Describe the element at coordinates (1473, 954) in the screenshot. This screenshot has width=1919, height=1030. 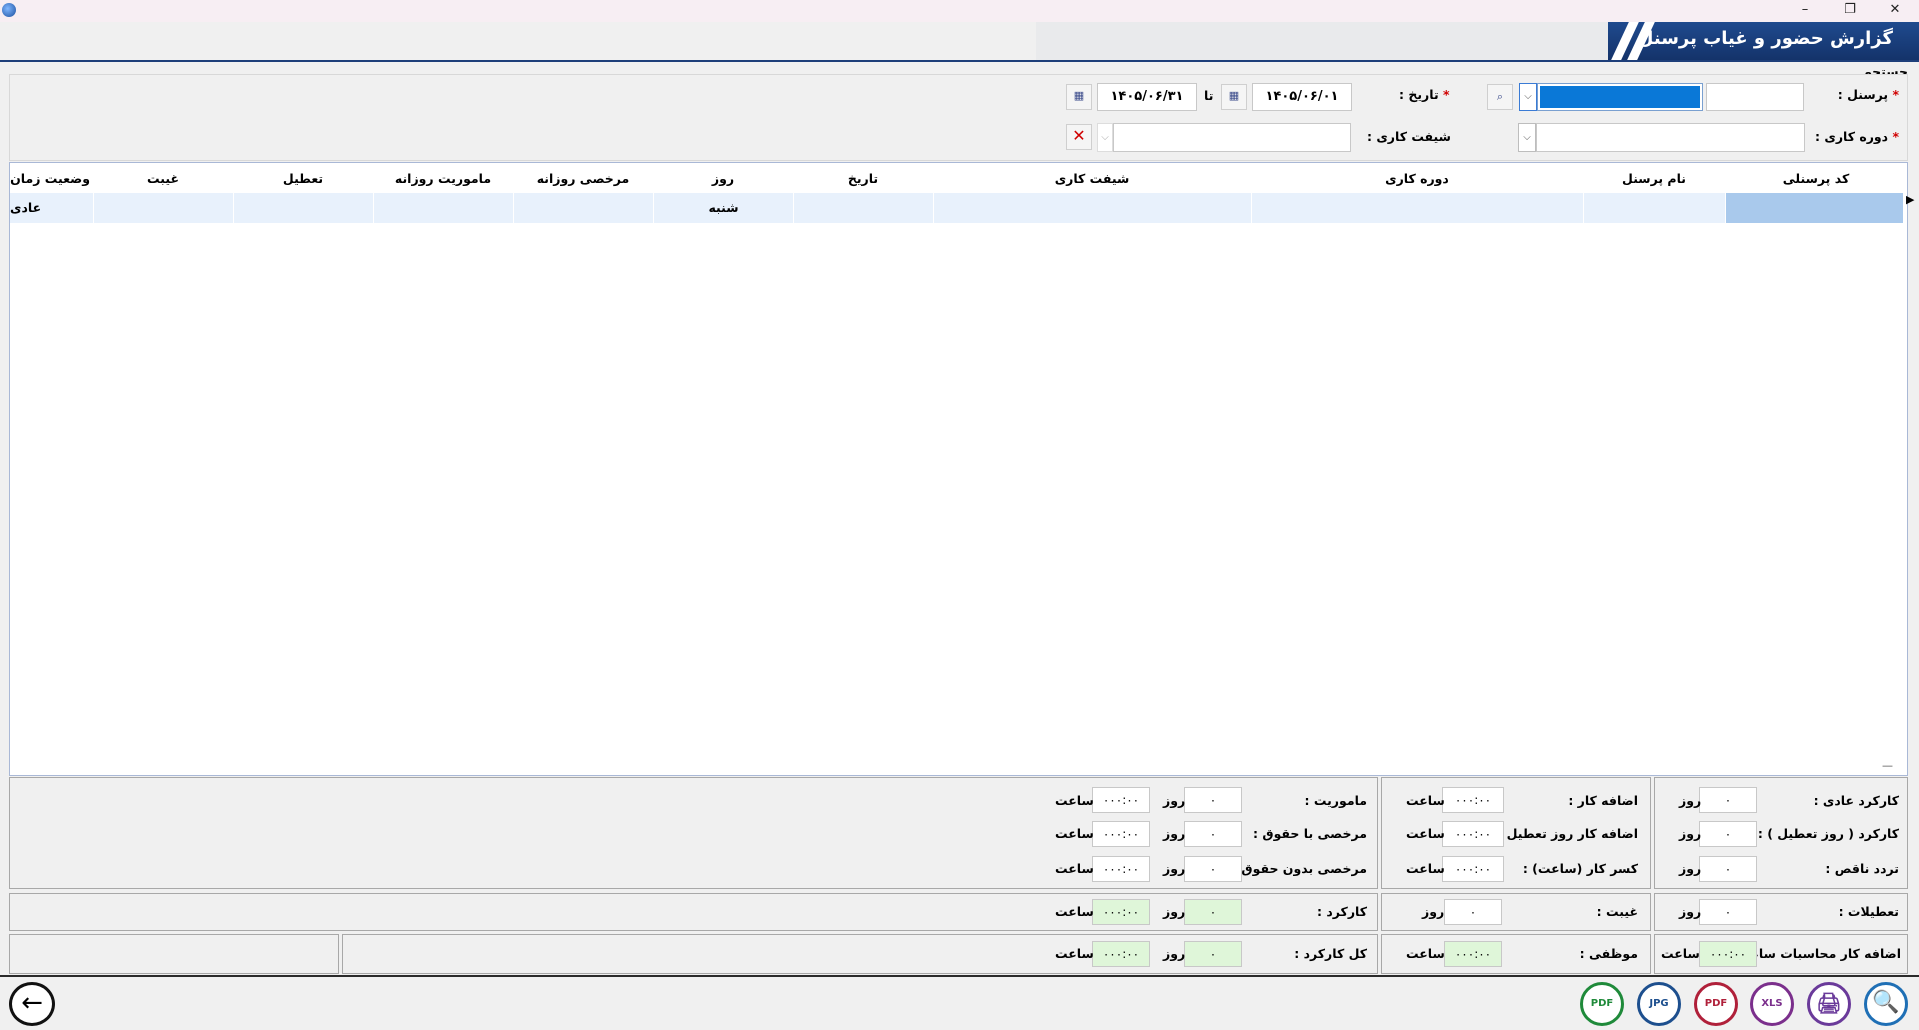
I see `mandatory-hours: ۰۰۰:۰۰` at that location.